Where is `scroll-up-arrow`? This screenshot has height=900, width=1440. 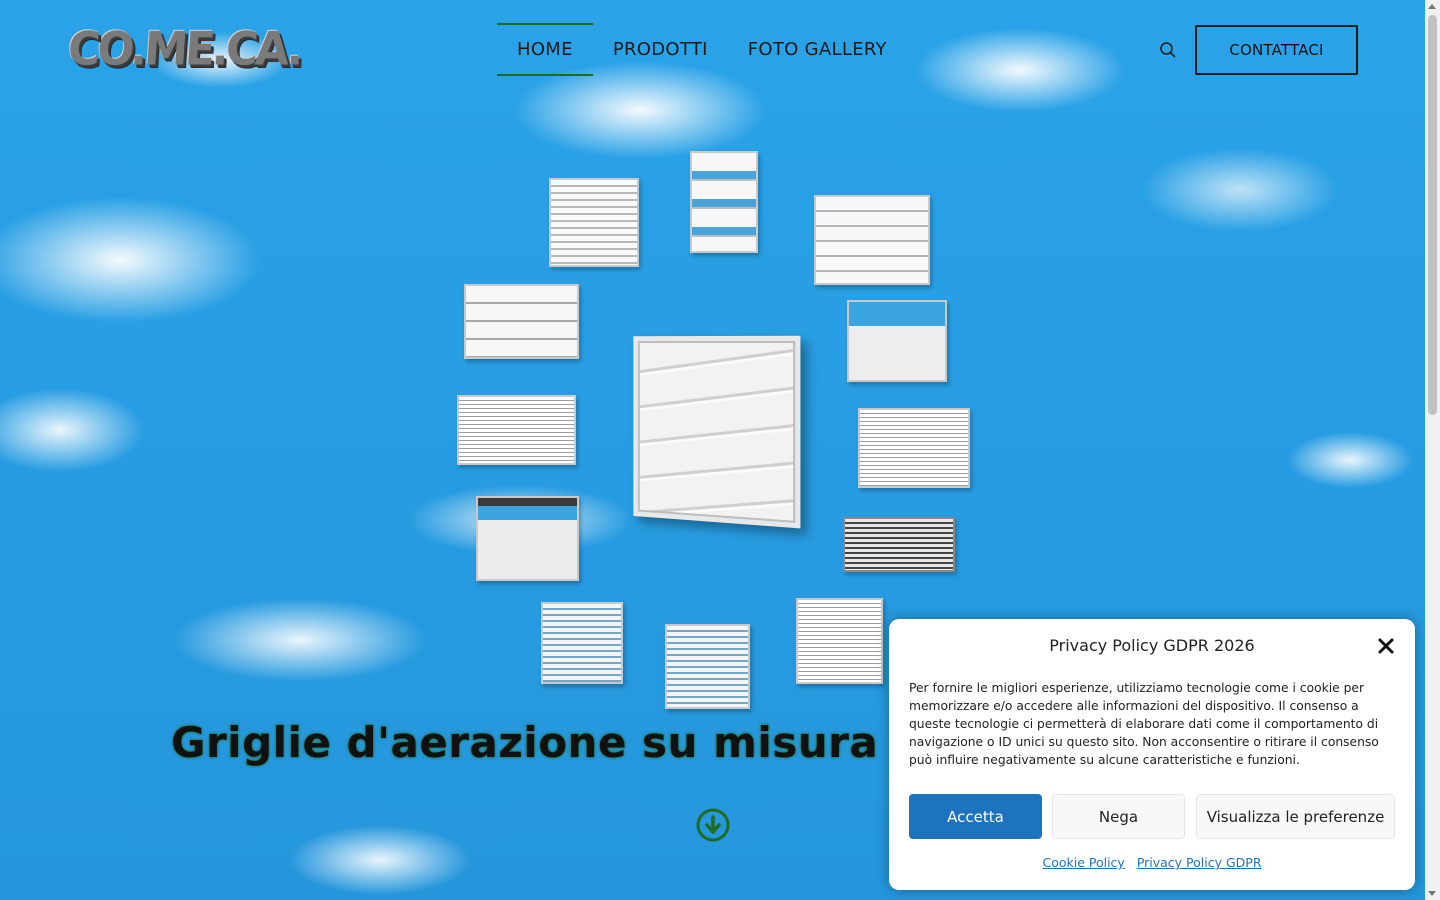
scroll-up-arrow is located at coordinates (1432, 6).